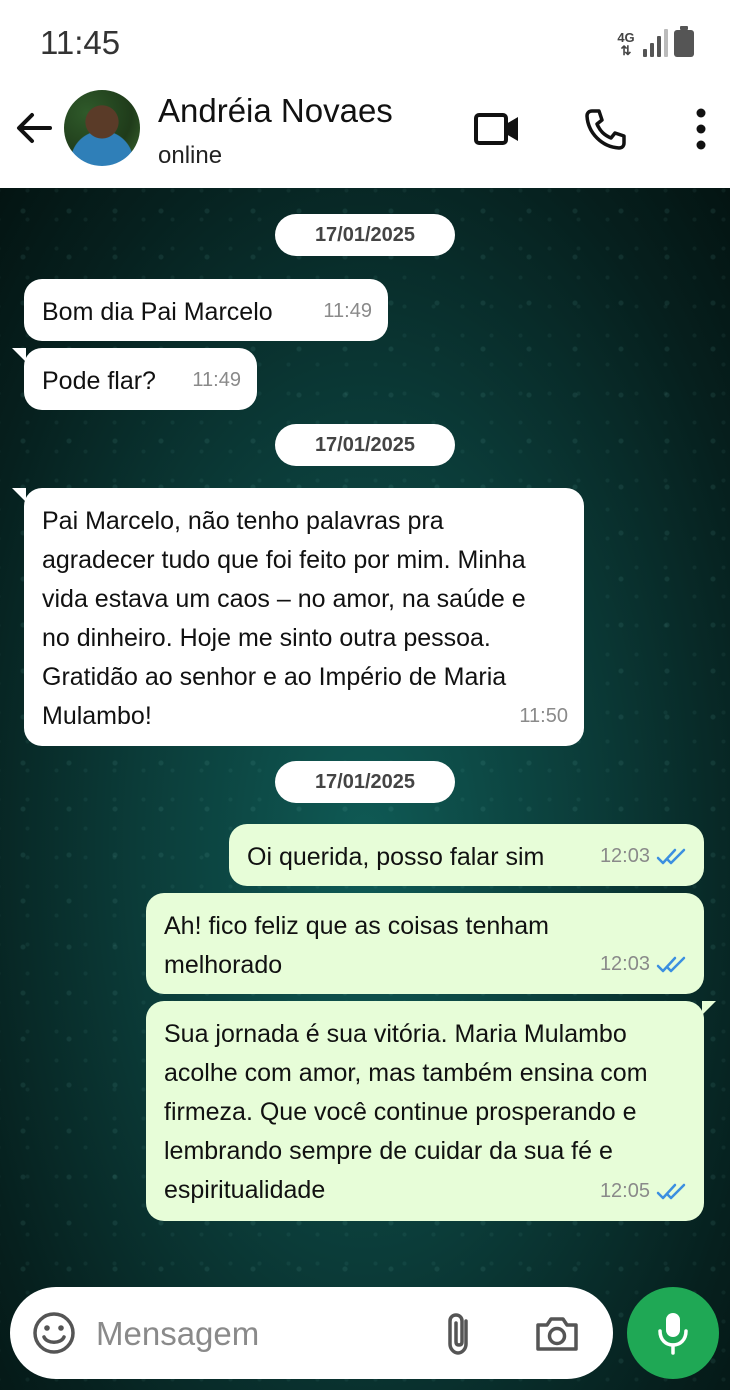 Image resolution: width=730 pixels, height=1390 pixels. I want to click on back-arrow-icon, so click(34, 128).